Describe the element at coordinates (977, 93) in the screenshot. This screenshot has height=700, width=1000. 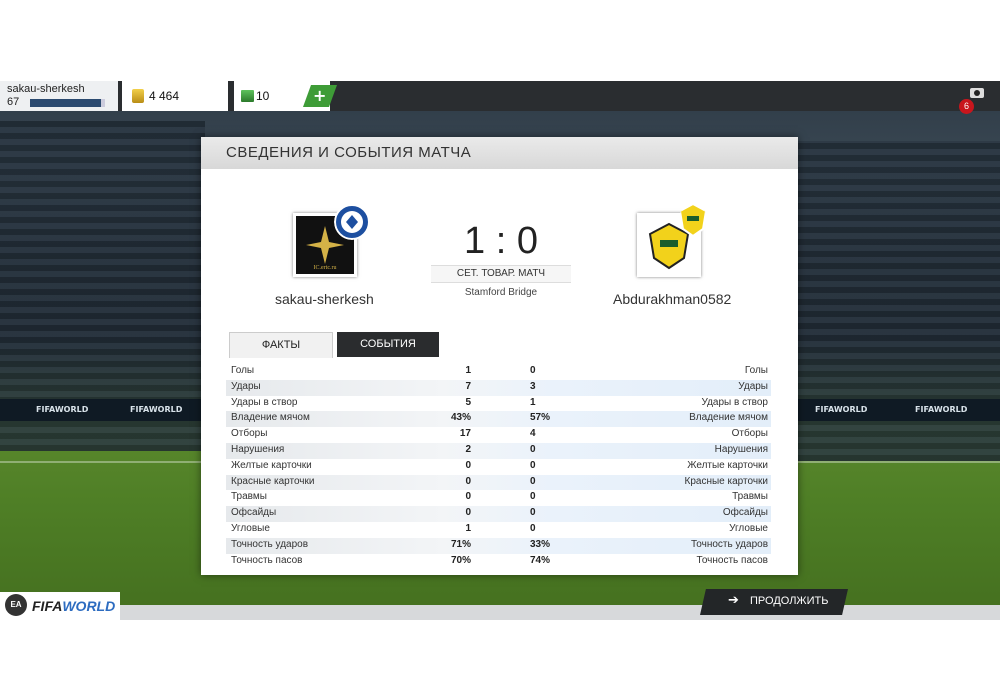
I see `camera-icon` at that location.